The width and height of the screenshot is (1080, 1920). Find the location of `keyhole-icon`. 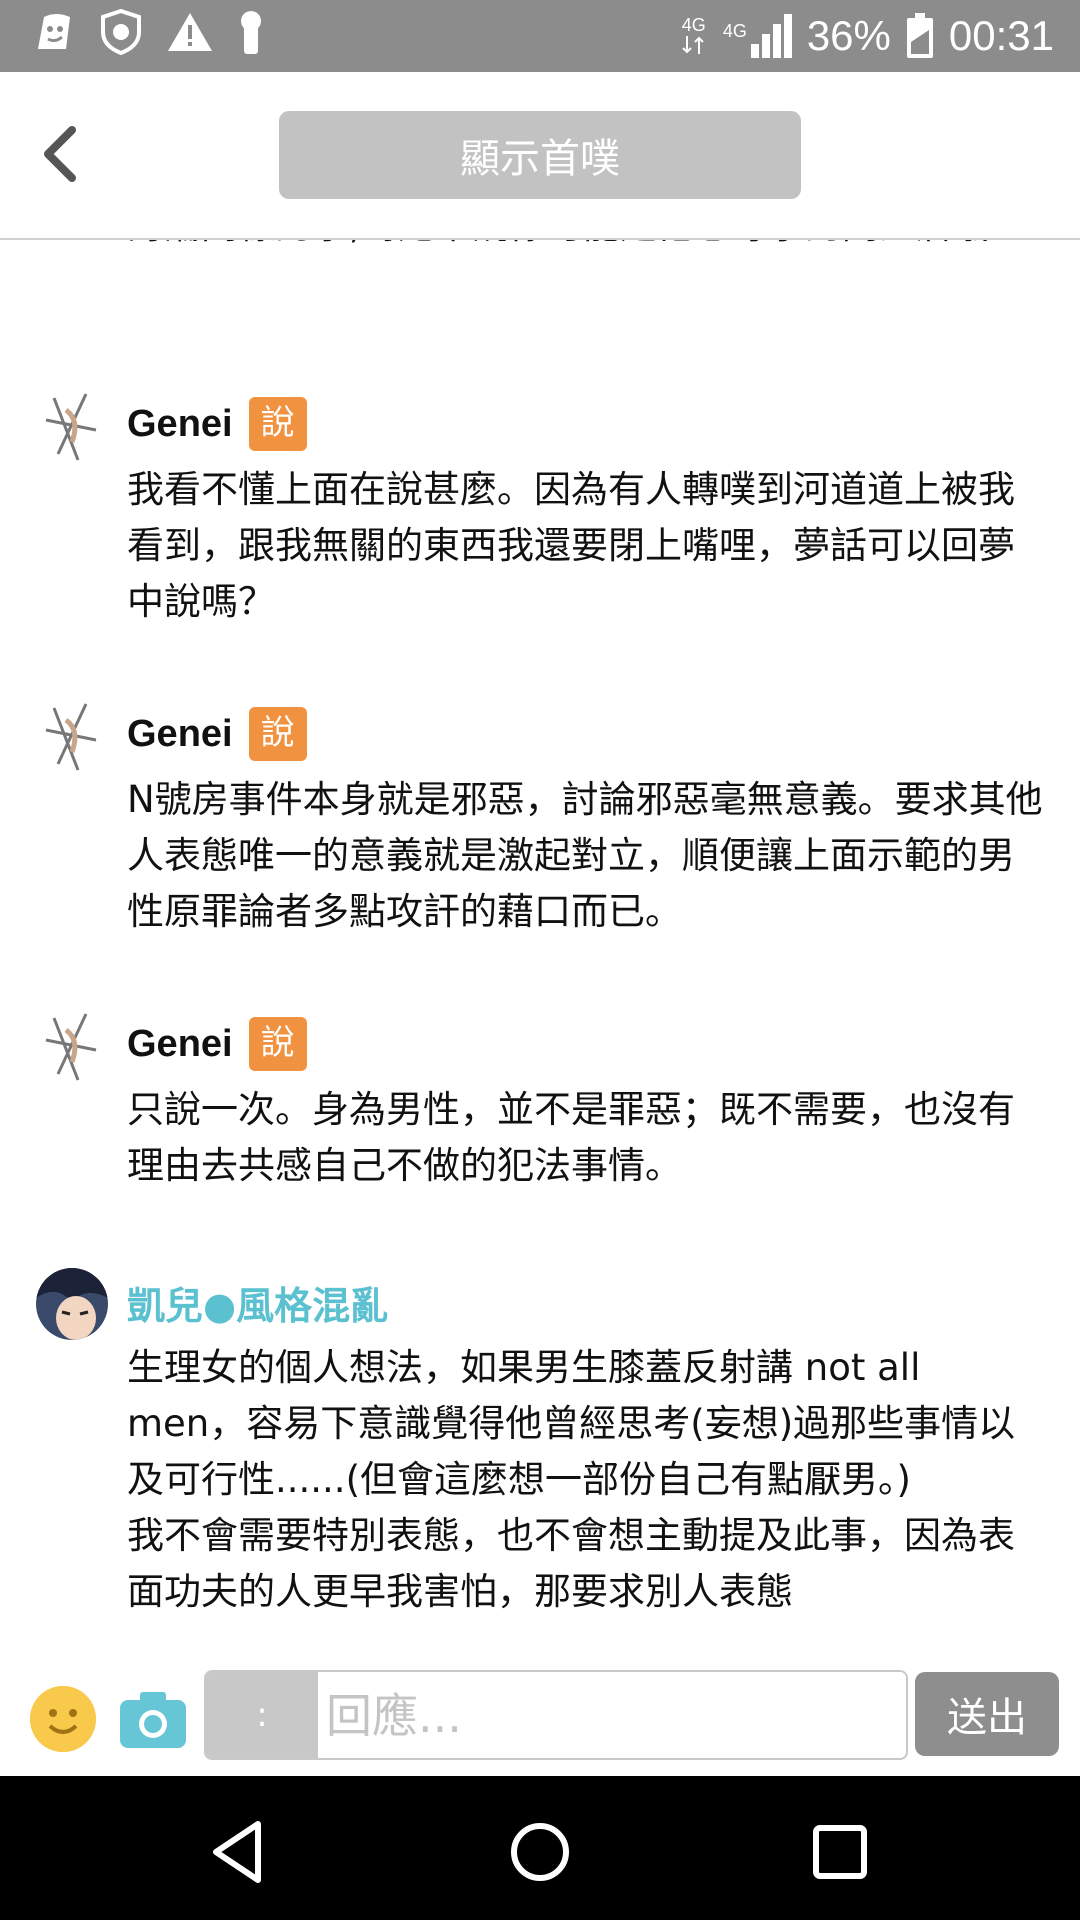

keyhole-icon is located at coordinates (251, 32).